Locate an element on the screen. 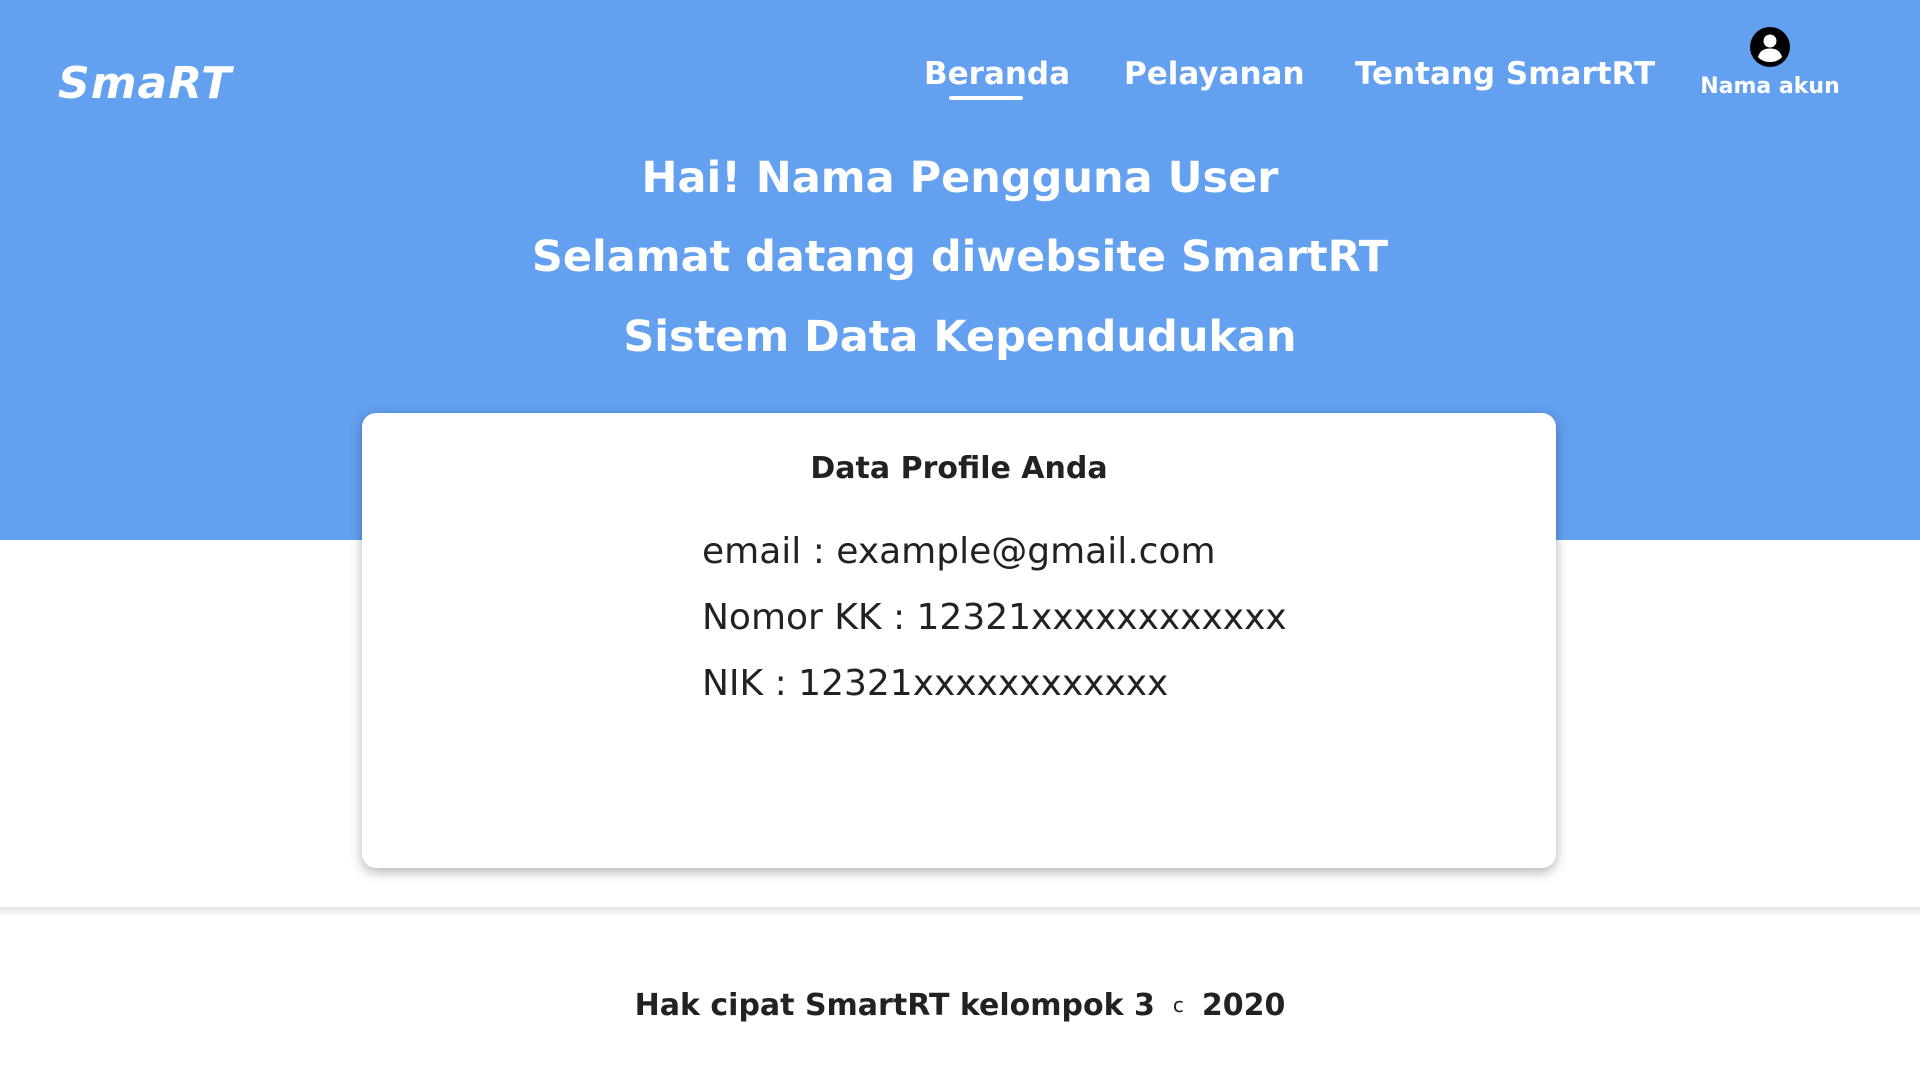  profile-nik: NIK : 12321xxxxxxxxxxxx is located at coordinates (935, 683).